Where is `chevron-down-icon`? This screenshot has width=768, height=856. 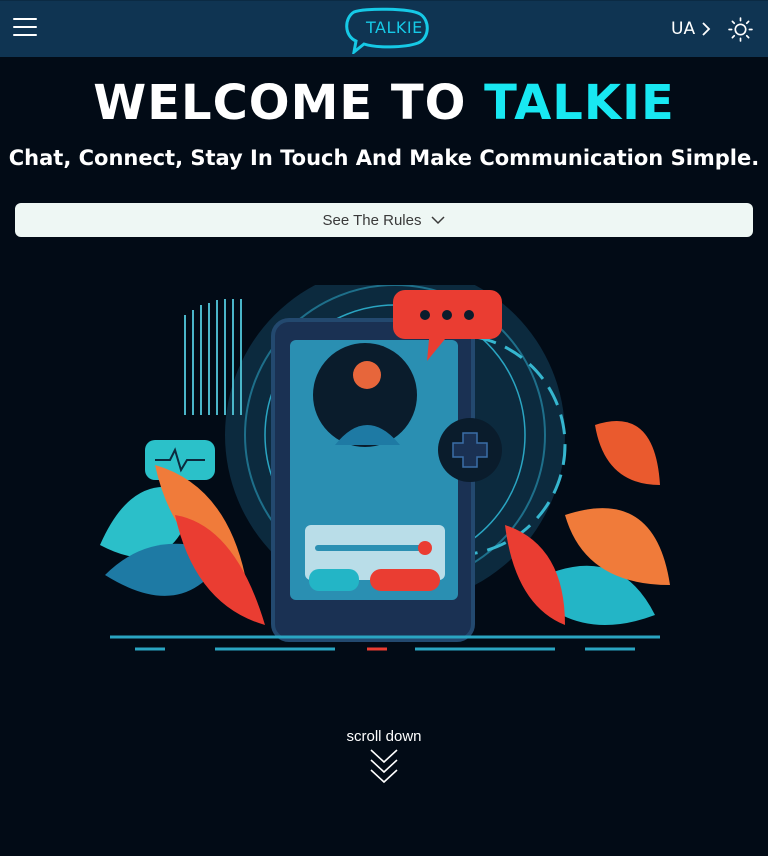 chevron-down-icon is located at coordinates (438, 219).